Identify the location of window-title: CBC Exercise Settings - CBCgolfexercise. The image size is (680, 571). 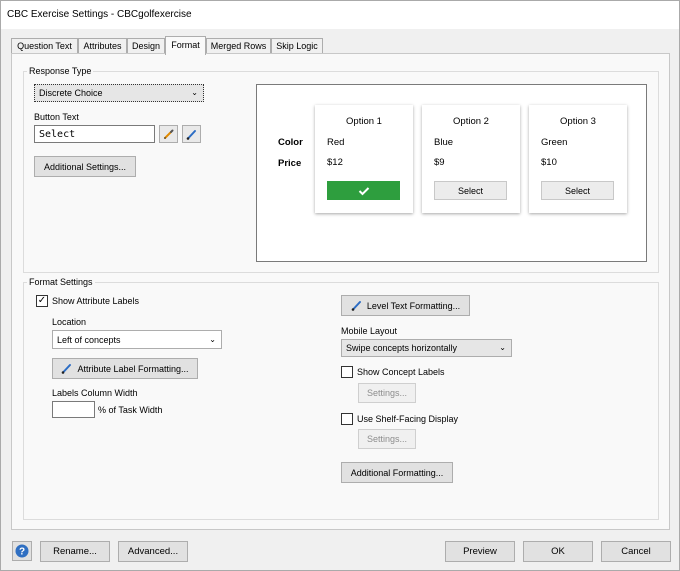
(340, 15).